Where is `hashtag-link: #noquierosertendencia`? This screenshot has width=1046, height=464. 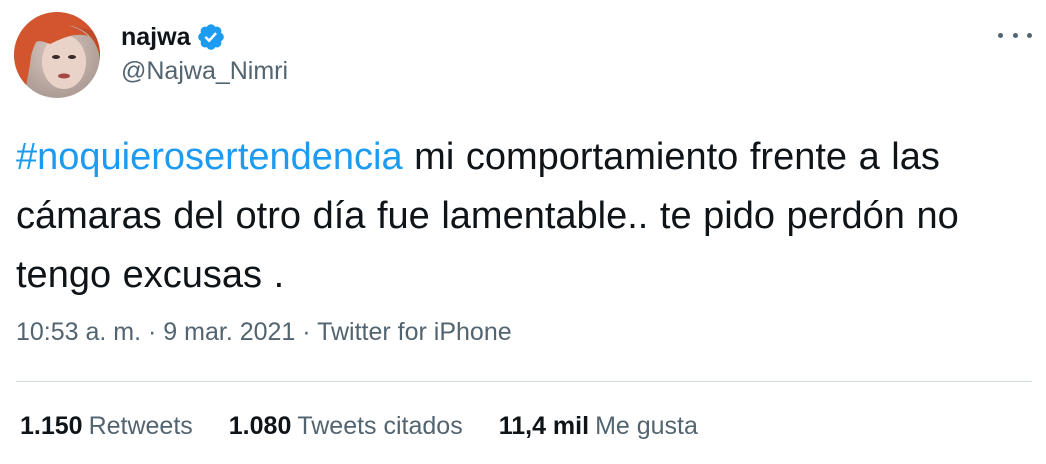
hashtag-link: #noquierosertendencia is located at coordinates (209, 157).